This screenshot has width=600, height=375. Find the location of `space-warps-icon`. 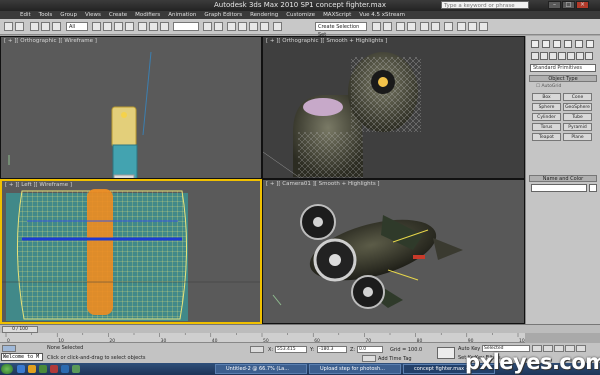

space-warps-icon is located at coordinates (580, 56).